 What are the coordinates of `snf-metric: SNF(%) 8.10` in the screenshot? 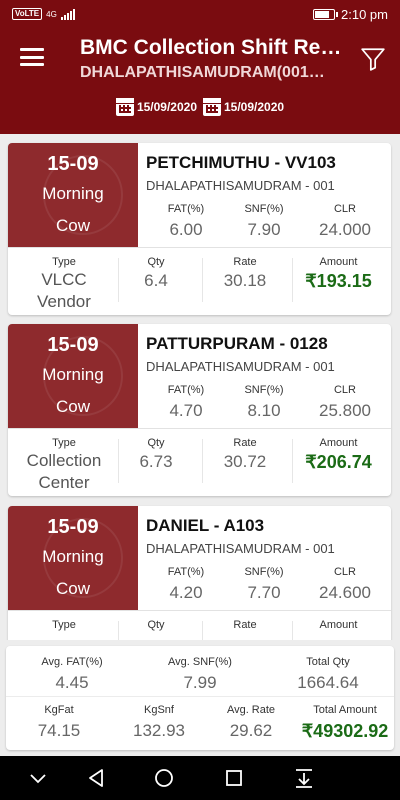 It's located at (264, 402).